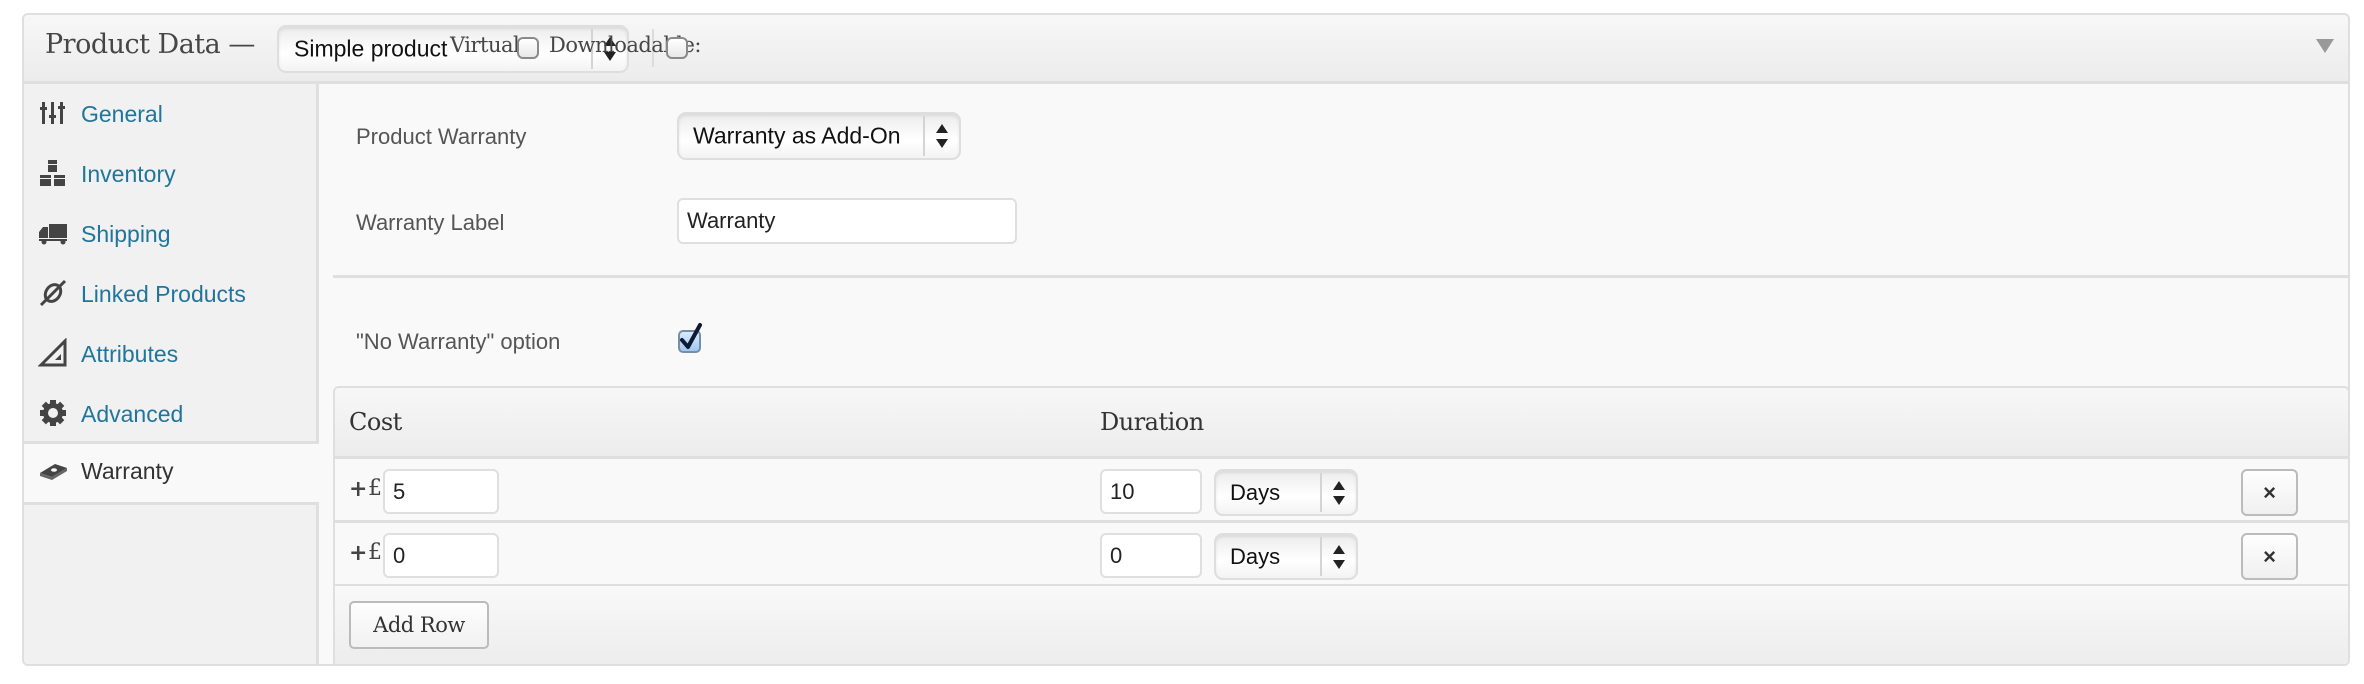  I want to click on table-footer: Add Row, so click(1341, 625).